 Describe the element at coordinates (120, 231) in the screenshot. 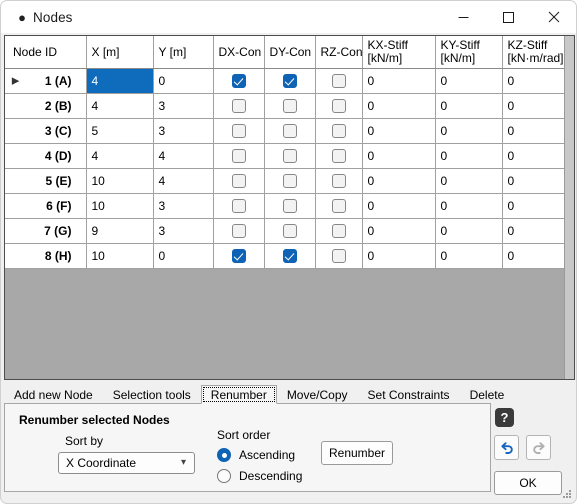

I see `cell-x: 9` at that location.